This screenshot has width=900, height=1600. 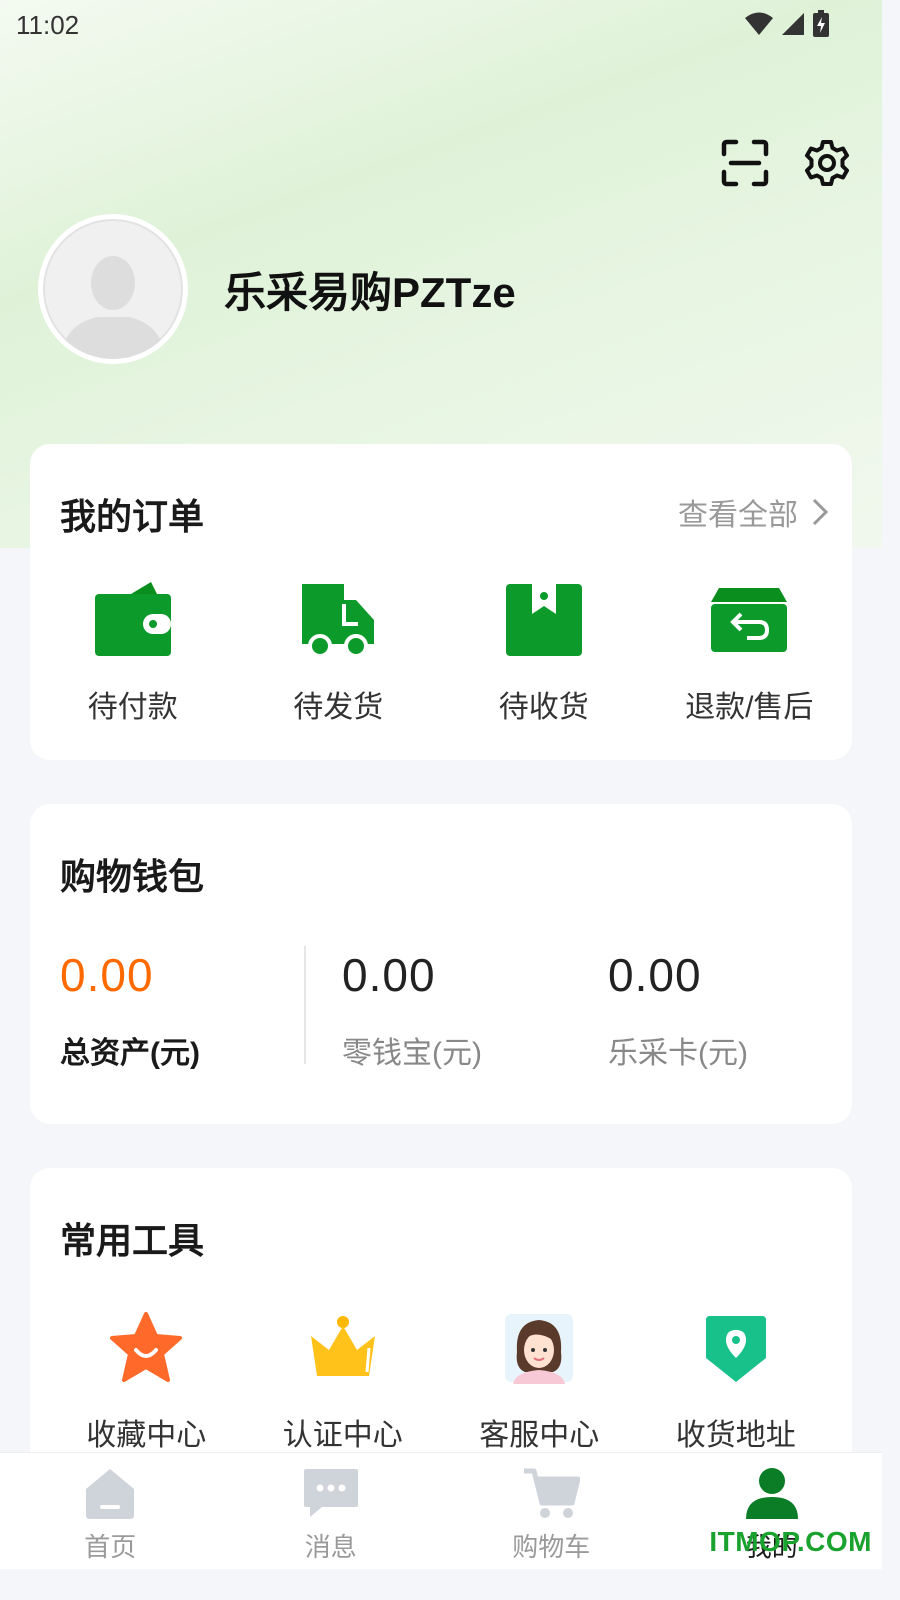 What do you see at coordinates (132, 516) in the screenshot?
I see `orders-title: 我的订单` at bounding box center [132, 516].